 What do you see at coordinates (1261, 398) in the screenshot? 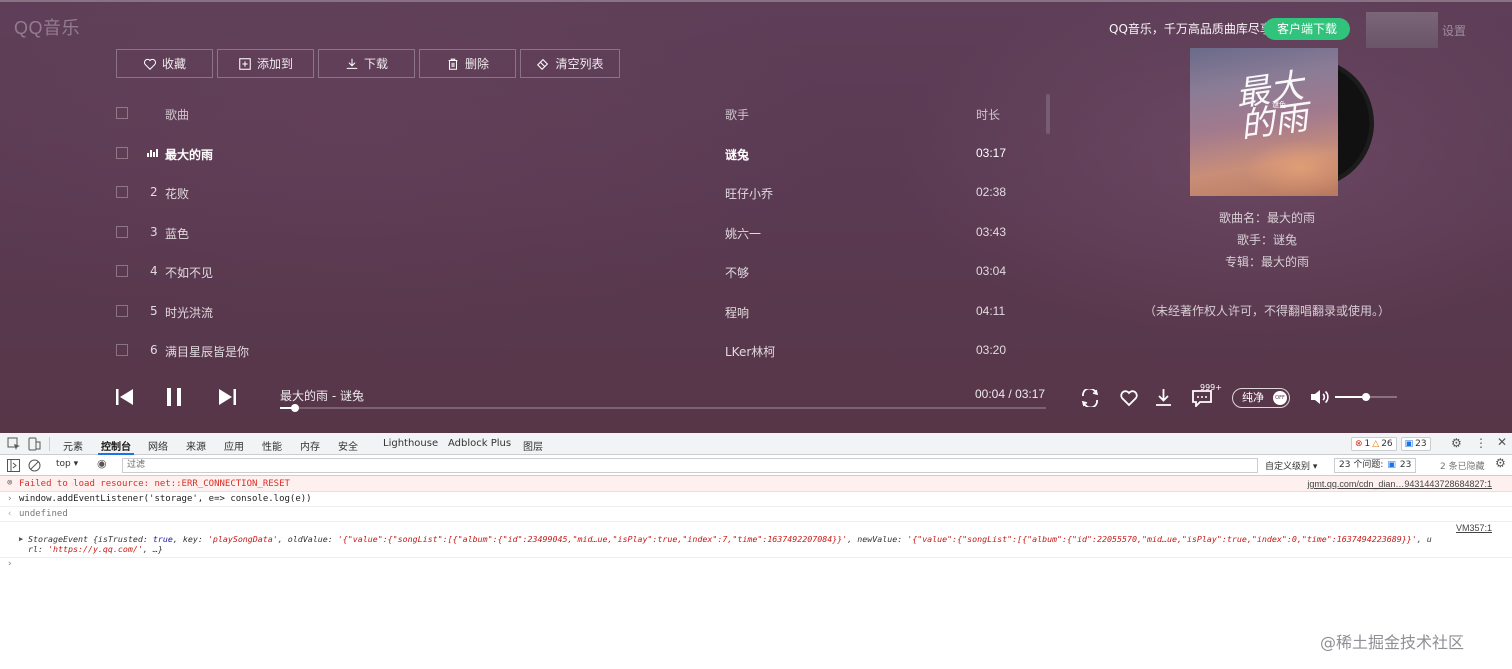
I see `pure-mode-toggle: 纯净 OFF` at bounding box center [1261, 398].